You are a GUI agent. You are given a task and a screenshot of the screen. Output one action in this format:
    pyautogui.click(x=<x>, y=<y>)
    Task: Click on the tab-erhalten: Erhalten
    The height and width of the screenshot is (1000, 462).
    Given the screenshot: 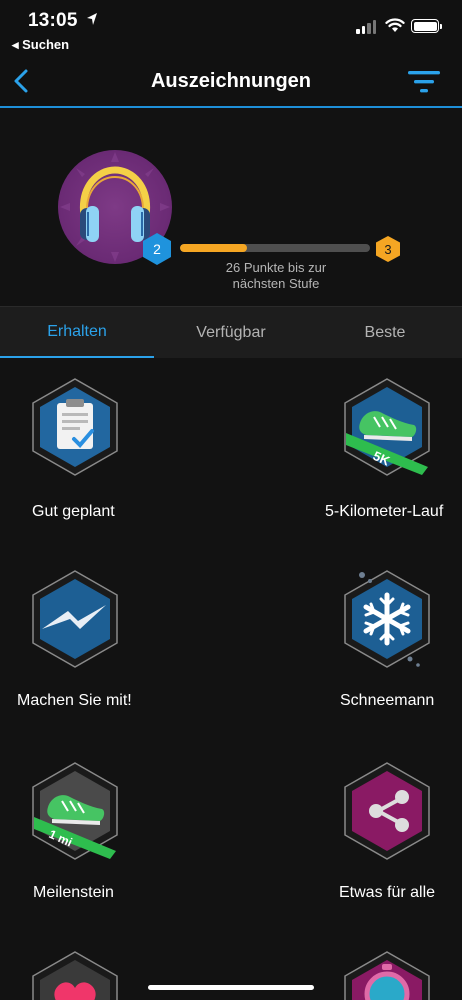 What is the action you would take?
    pyautogui.click(x=77, y=333)
    